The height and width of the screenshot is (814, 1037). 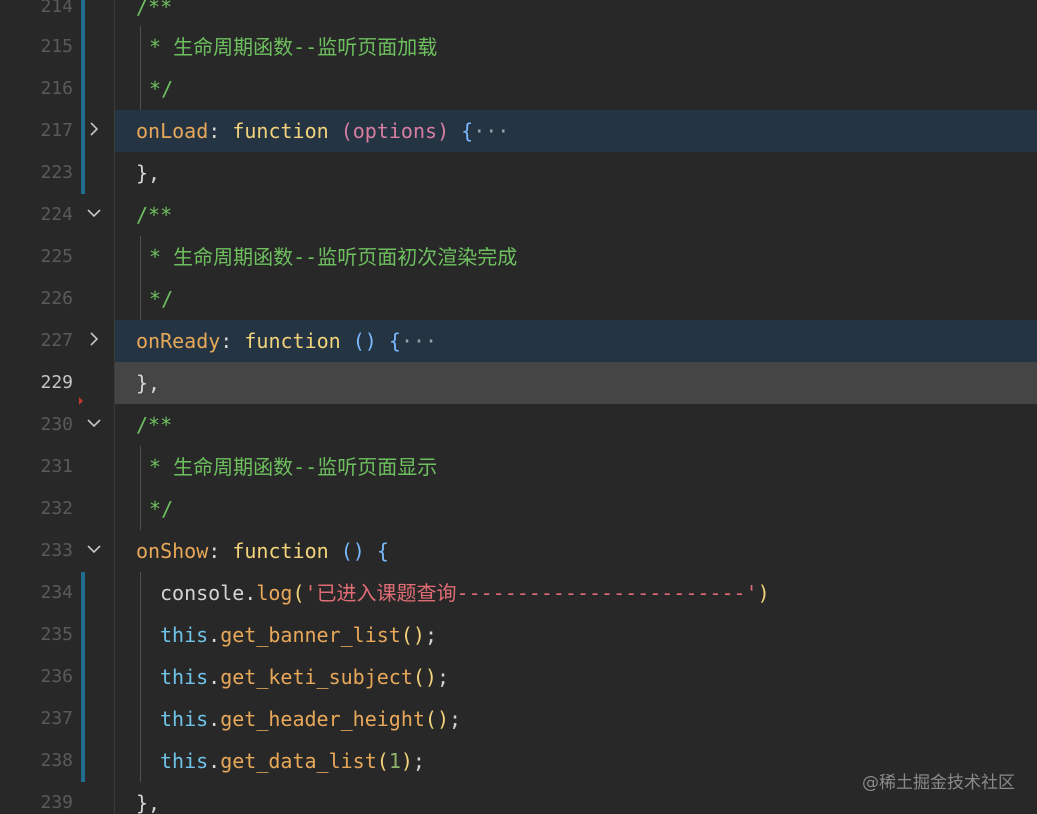 What do you see at coordinates (322, 719) in the screenshot?
I see `method-name: get_header_height` at bounding box center [322, 719].